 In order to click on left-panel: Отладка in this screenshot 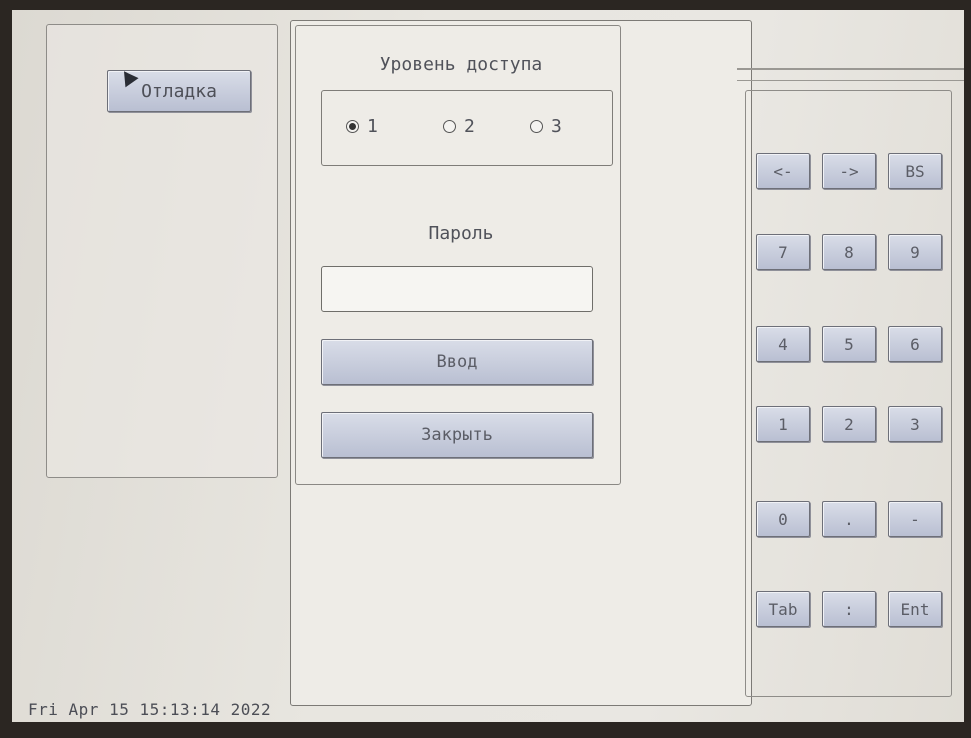, I will do `click(162, 251)`.